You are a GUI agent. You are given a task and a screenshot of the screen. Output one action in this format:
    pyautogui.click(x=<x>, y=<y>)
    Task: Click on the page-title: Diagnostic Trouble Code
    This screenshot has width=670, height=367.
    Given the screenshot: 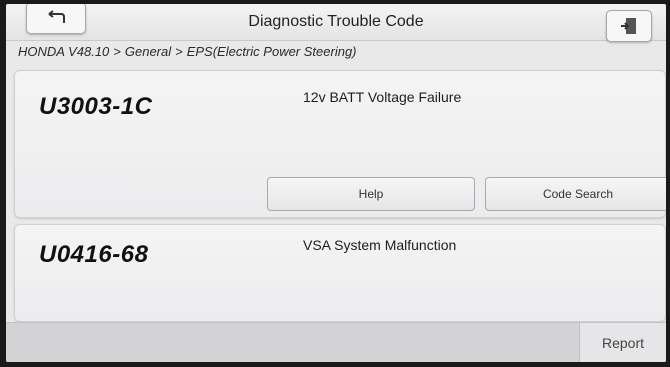 What is the action you would take?
    pyautogui.click(x=336, y=21)
    